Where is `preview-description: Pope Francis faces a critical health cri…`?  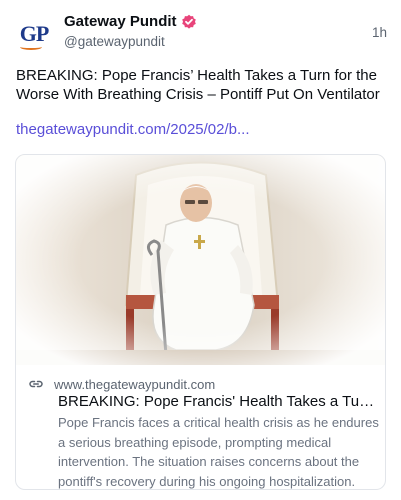
preview-description: Pope Francis faces a critical health cri… is located at coordinates (218, 452).